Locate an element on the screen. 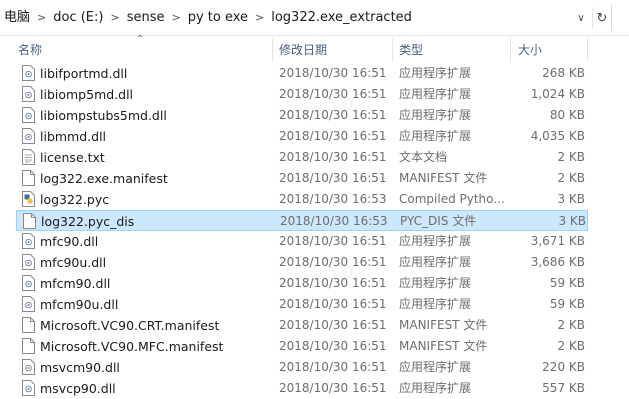  breadcrumb-drive: doc (E:) is located at coordinates (78, 18).